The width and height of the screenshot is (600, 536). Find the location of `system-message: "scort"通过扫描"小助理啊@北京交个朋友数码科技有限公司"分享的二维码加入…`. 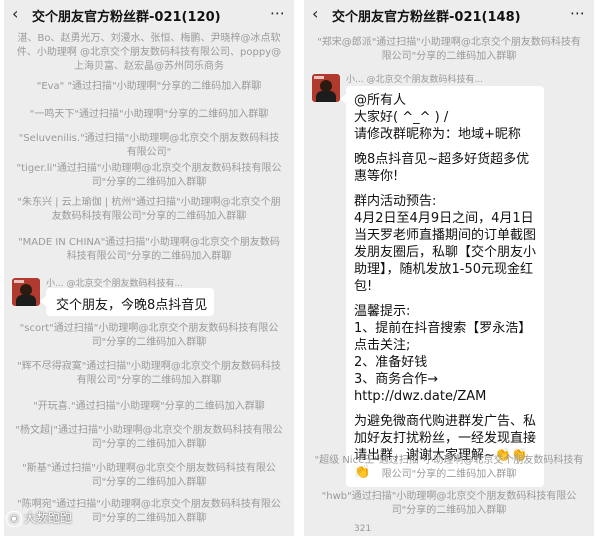

system-message: "scort"通过扫描"小助理啊@北京交个朋友数码科技有限公司"分享的二维码加入… is located at coordinates (149, 335).